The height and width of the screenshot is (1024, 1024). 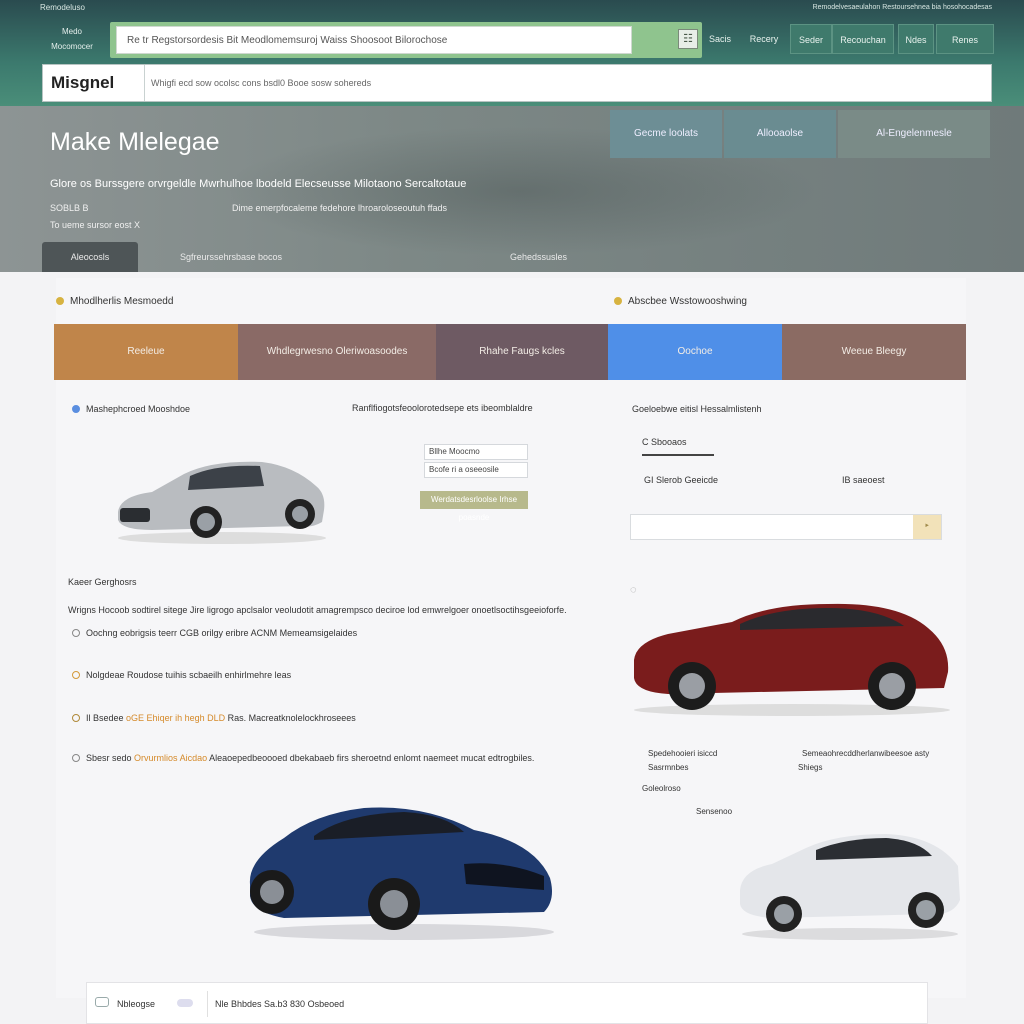 What do you see at coordinates (337, 352) in the screenshot?
I see `category-2: Whdlegrwesno Oleriwoasoodes` at bounding box center [337, 352].